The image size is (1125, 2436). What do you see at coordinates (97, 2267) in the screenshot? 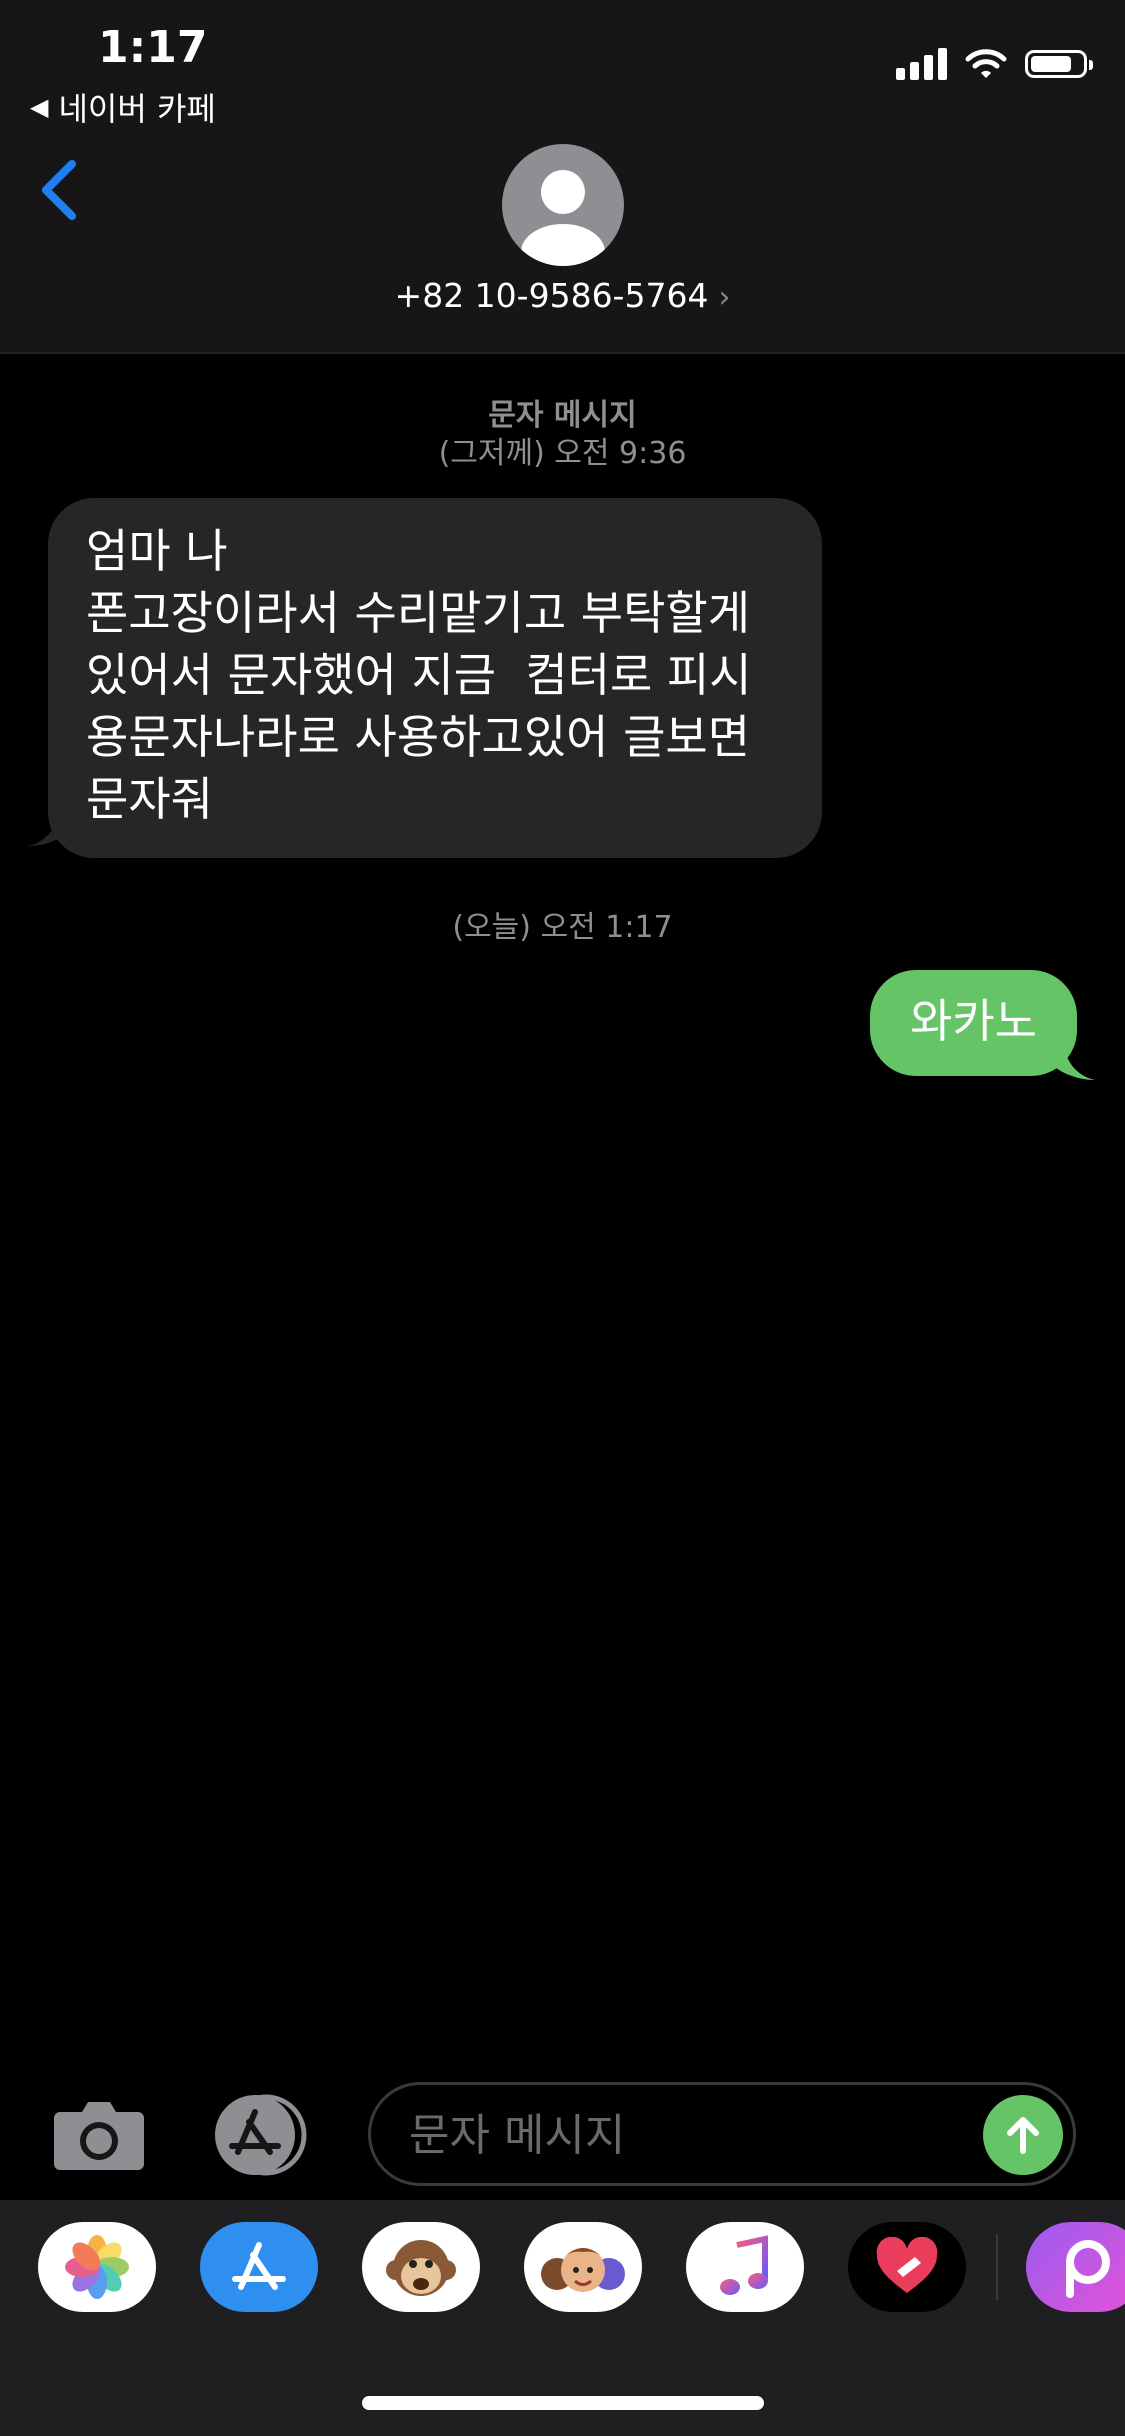
I see `photos-icon` at bounding box center [97, 2267].